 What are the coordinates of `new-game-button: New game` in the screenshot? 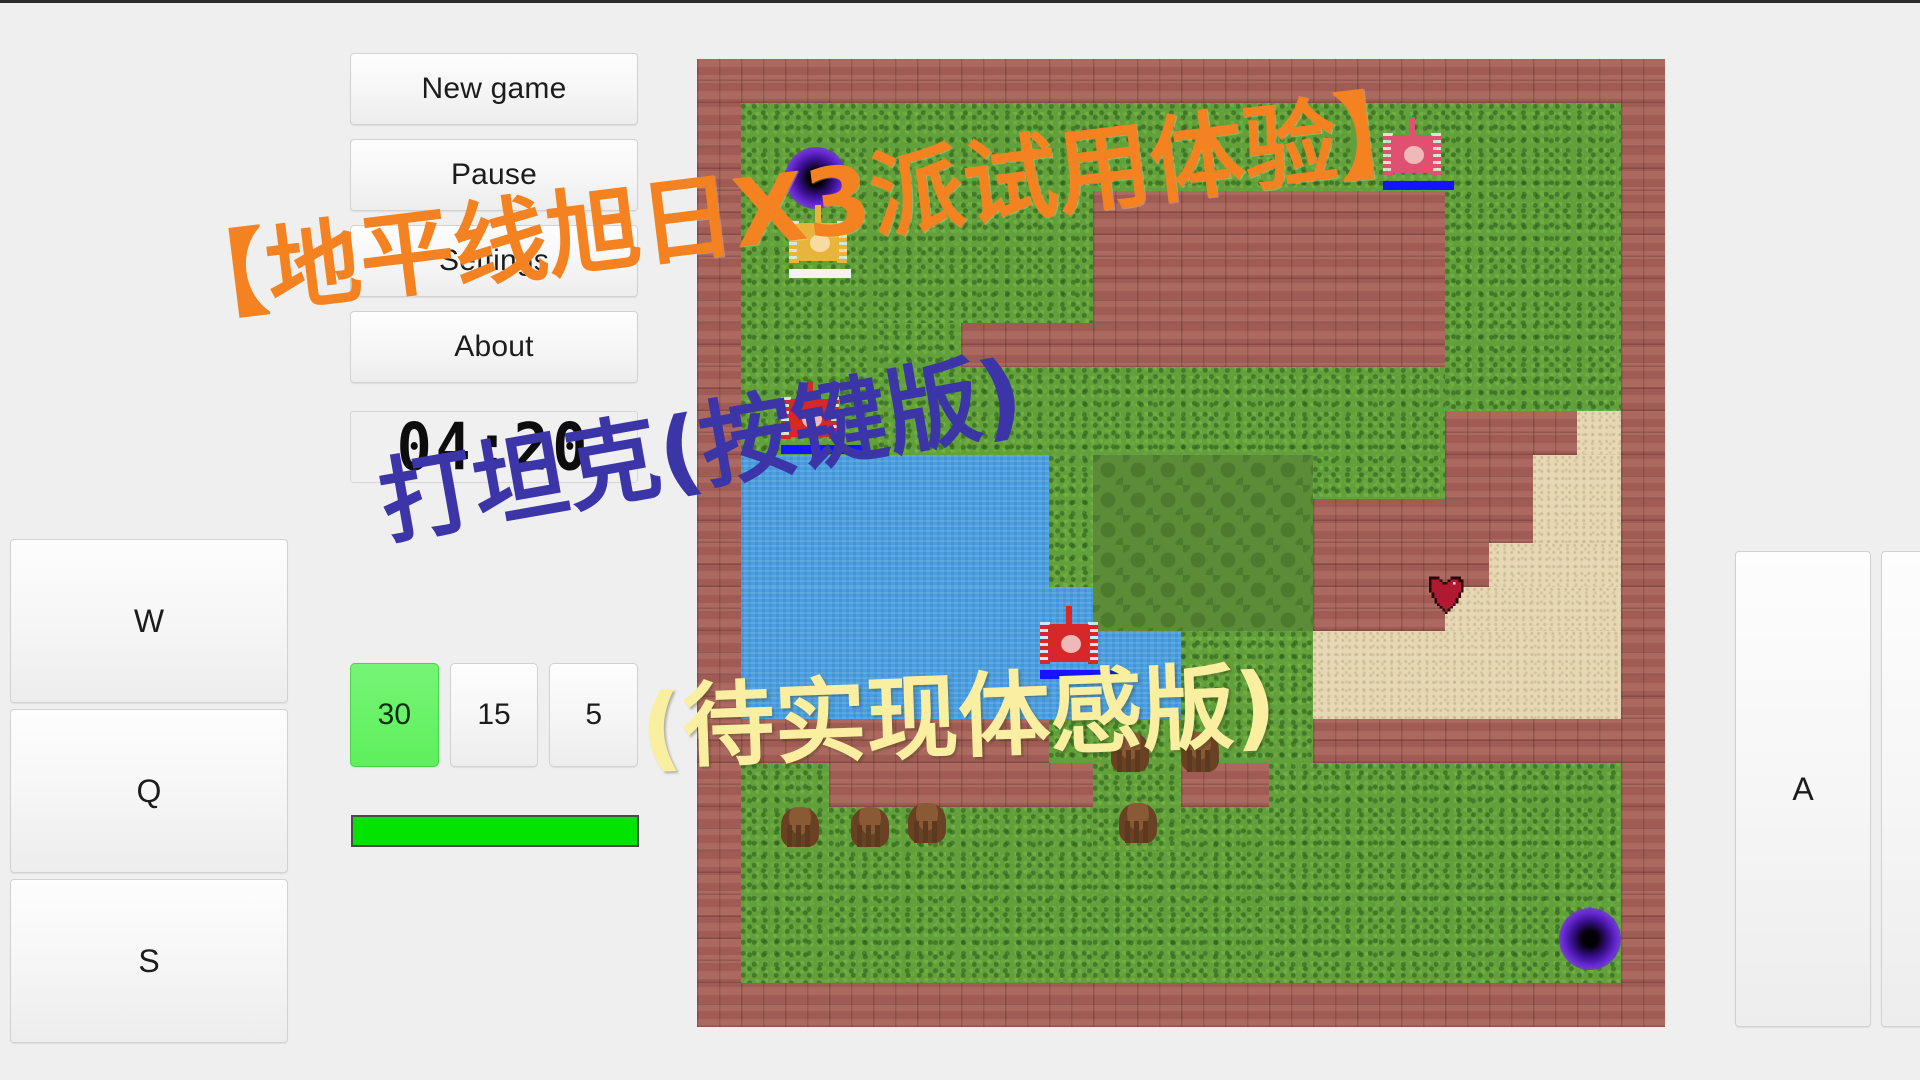 It's located at (494, 89).